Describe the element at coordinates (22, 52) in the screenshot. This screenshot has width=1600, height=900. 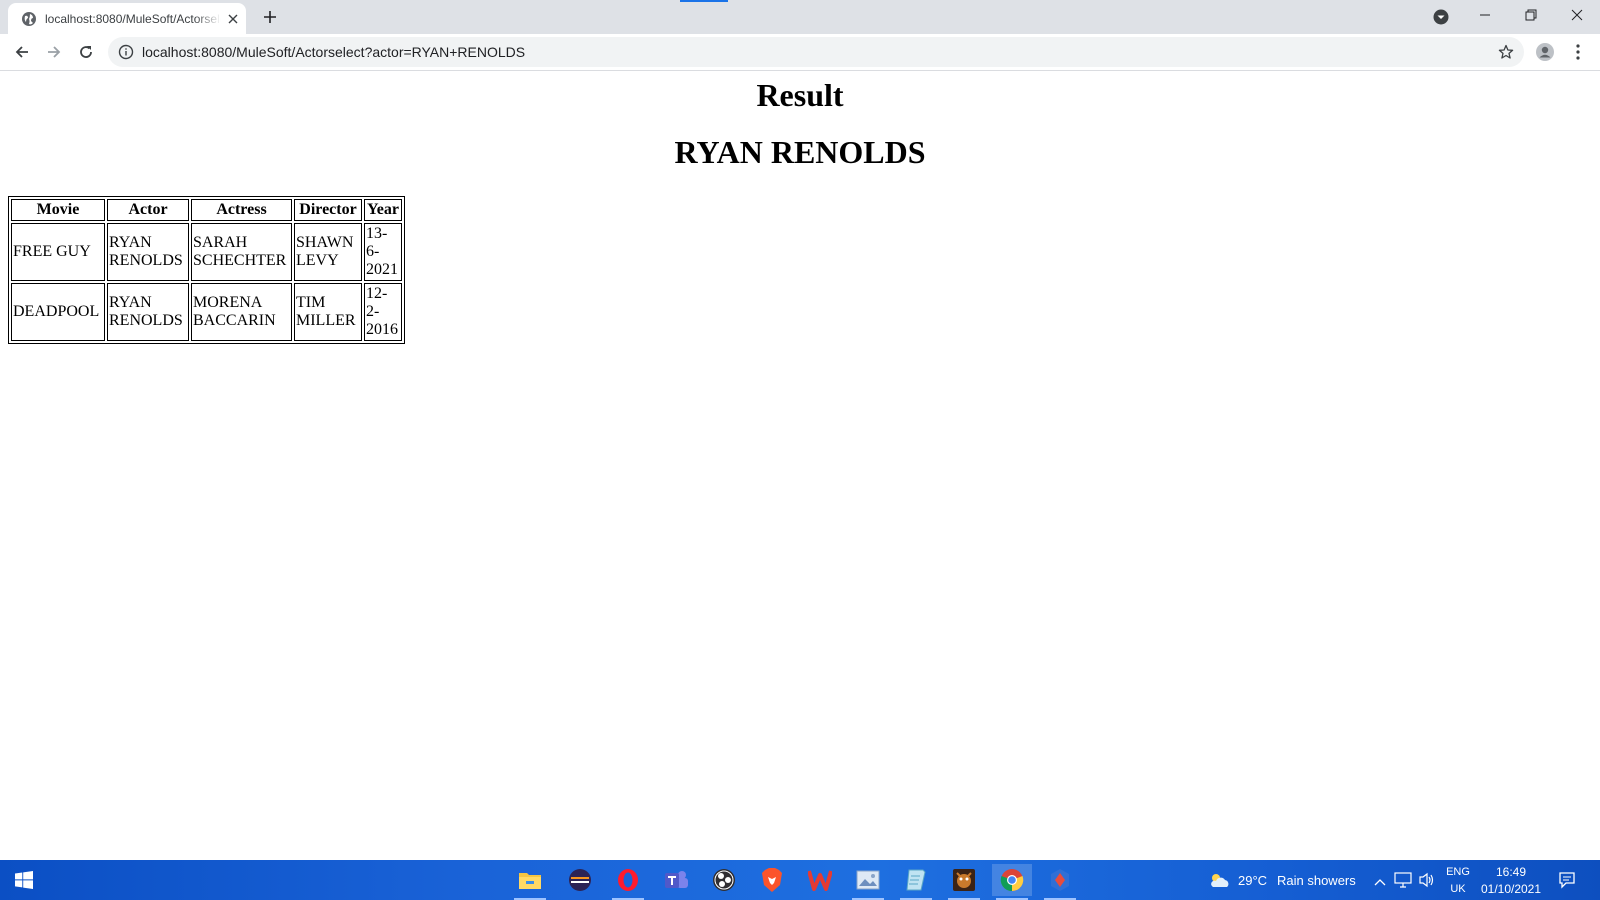
I see `back-arrow-icon` at that location.